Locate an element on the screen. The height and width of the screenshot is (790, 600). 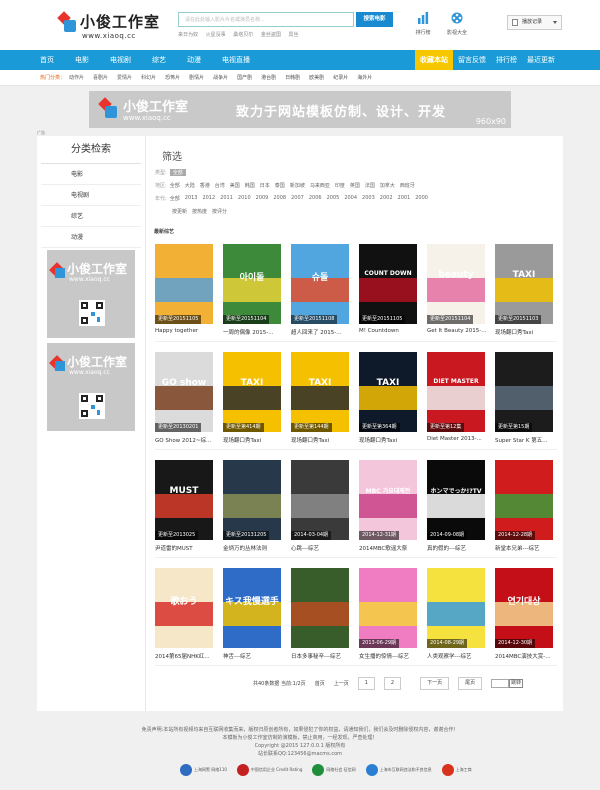
video-card: 2014-08-29期 人类观察学---综艺 is located at coordinates (456, 617).